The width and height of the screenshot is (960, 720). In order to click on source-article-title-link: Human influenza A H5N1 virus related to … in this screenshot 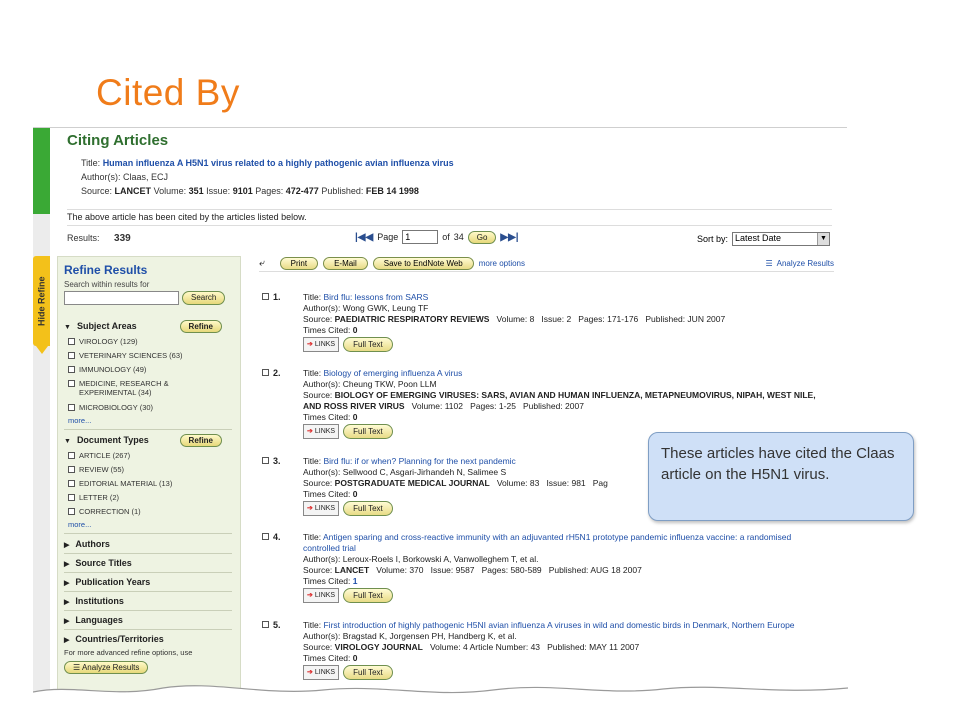, I will do `click(278, 163)`.